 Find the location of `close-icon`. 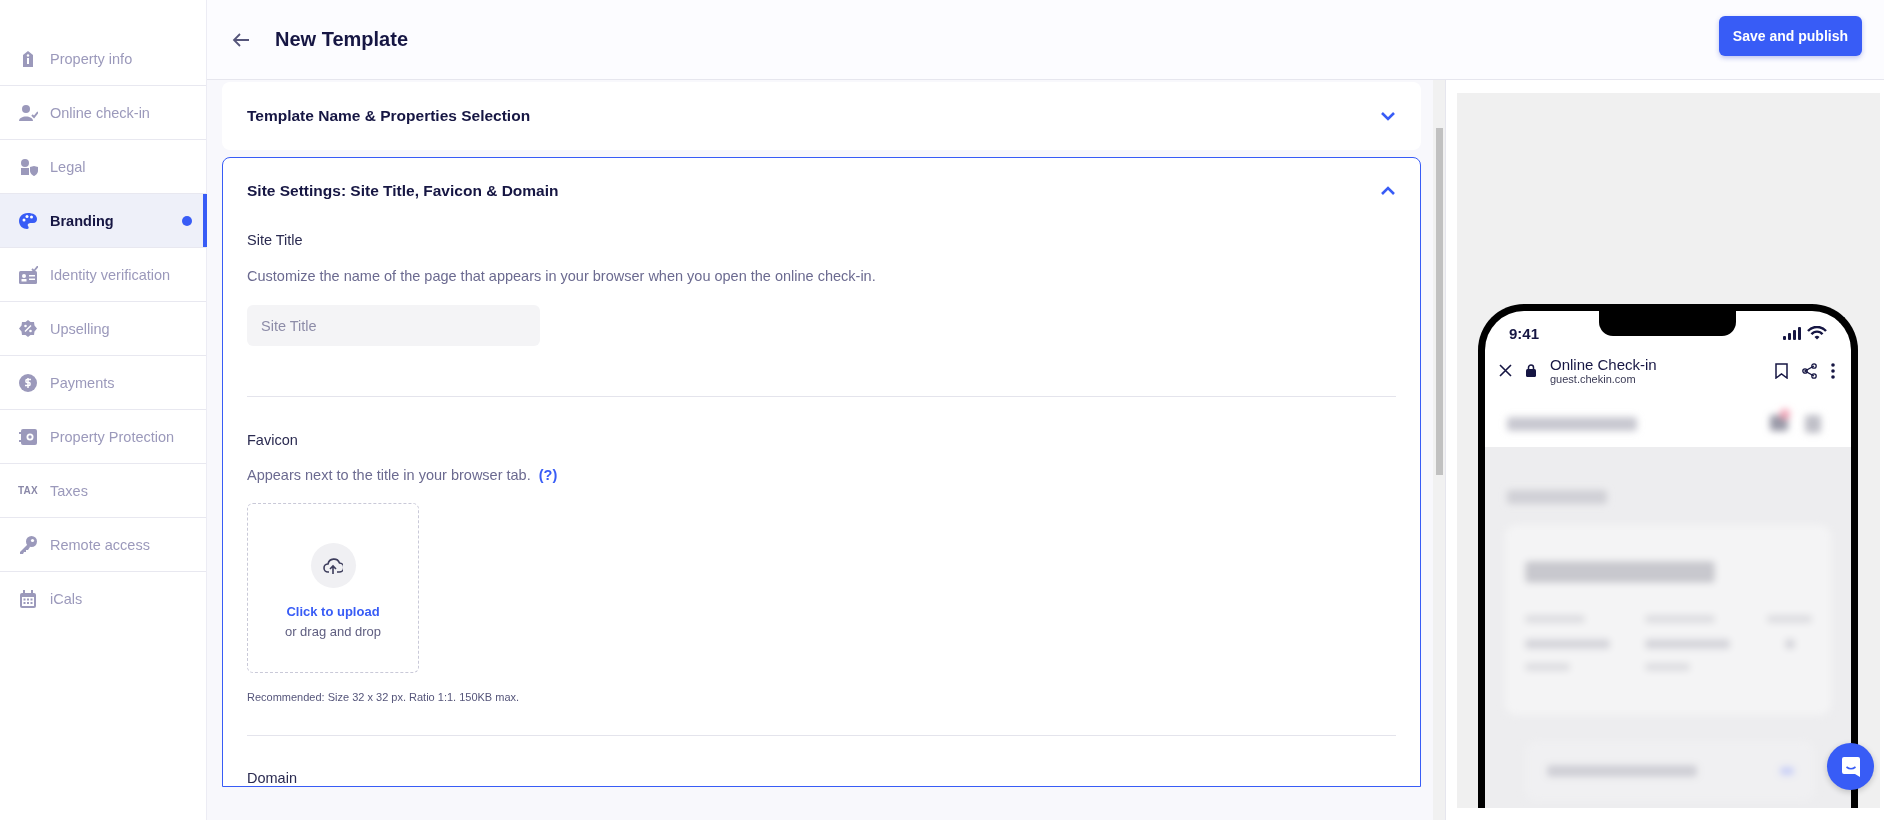

close-icon is located at coordinates (1505, 370).